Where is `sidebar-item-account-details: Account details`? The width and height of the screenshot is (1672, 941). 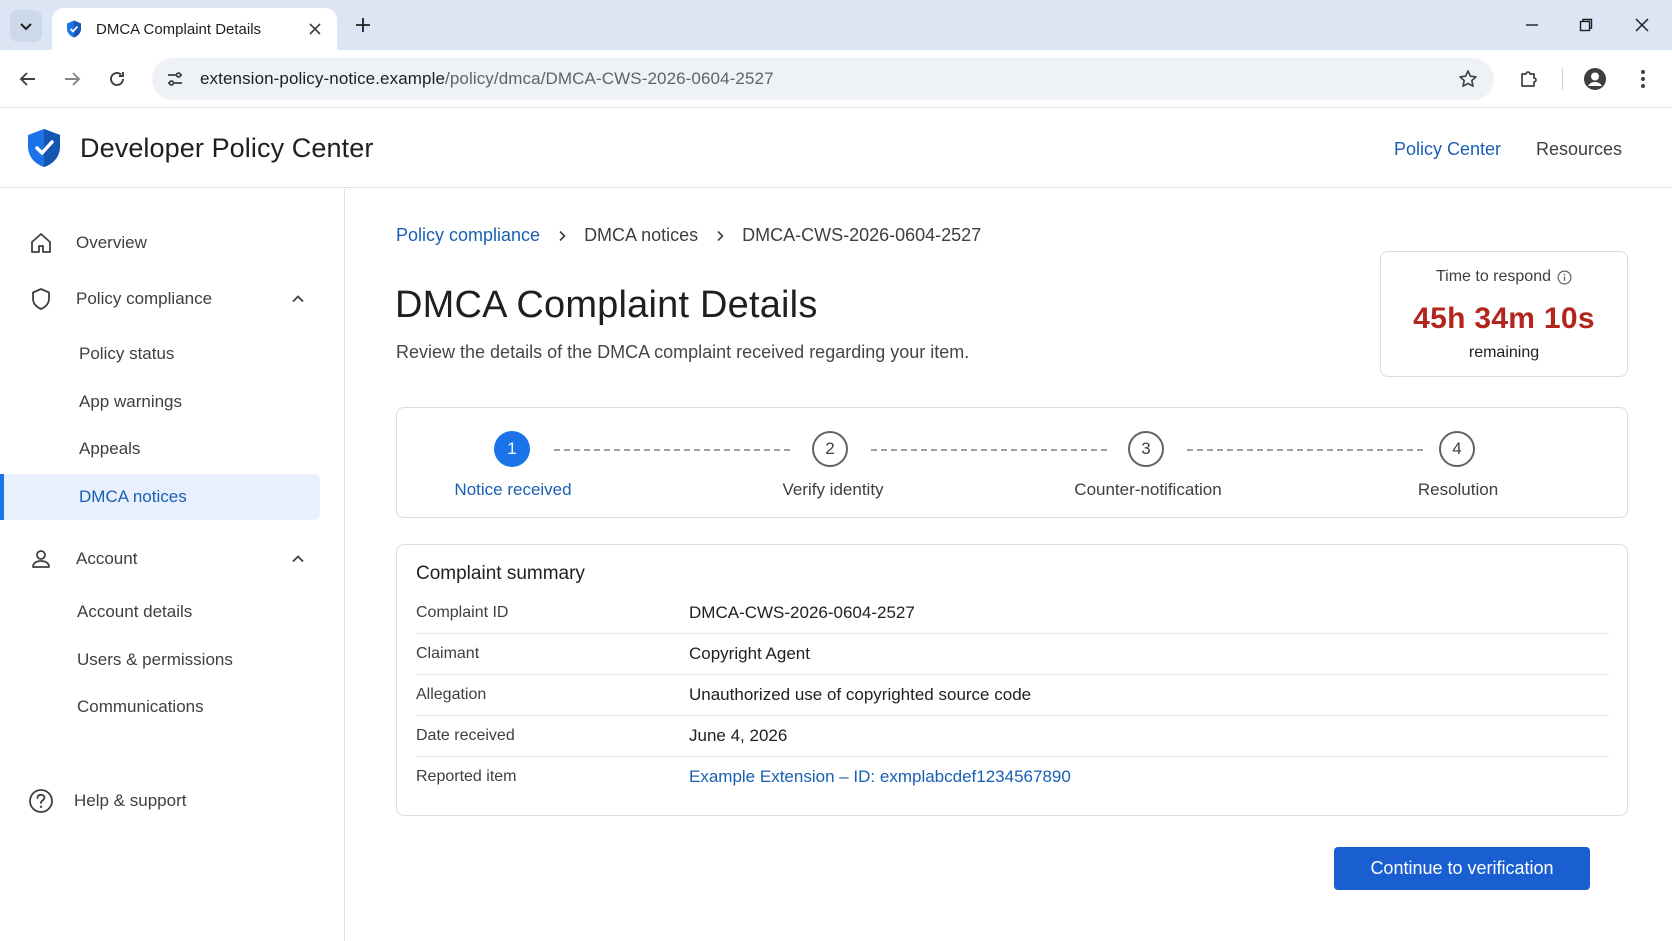 sidebar-item-account-details: Account details is located at coordinates (172, 612).